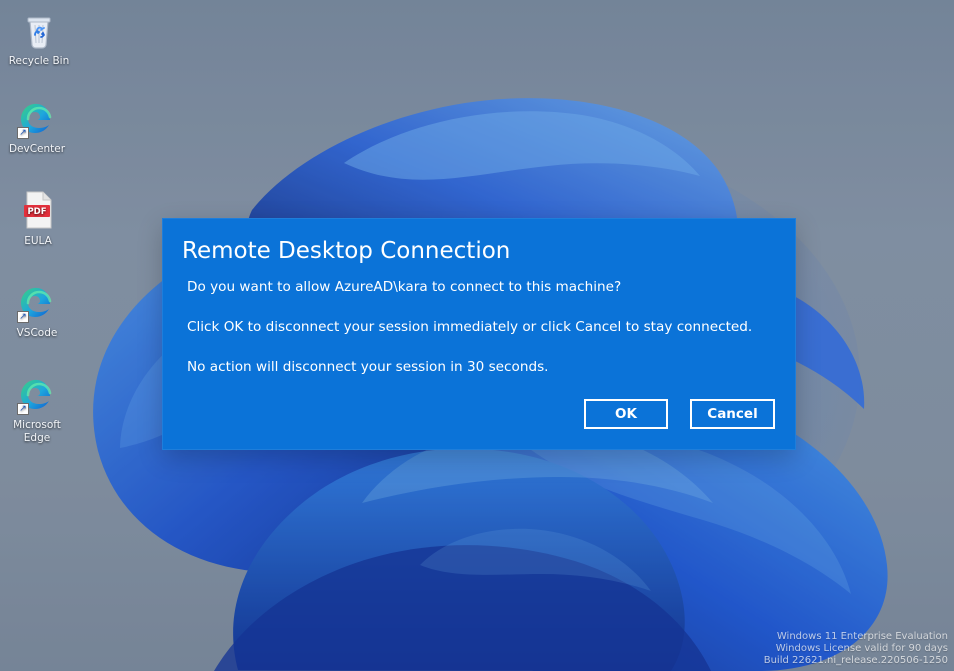 The image size is (954, 671). I want to click on desktop-icon-microsoft-edge: ↗ Microsoft Edge, so click(37, 408).